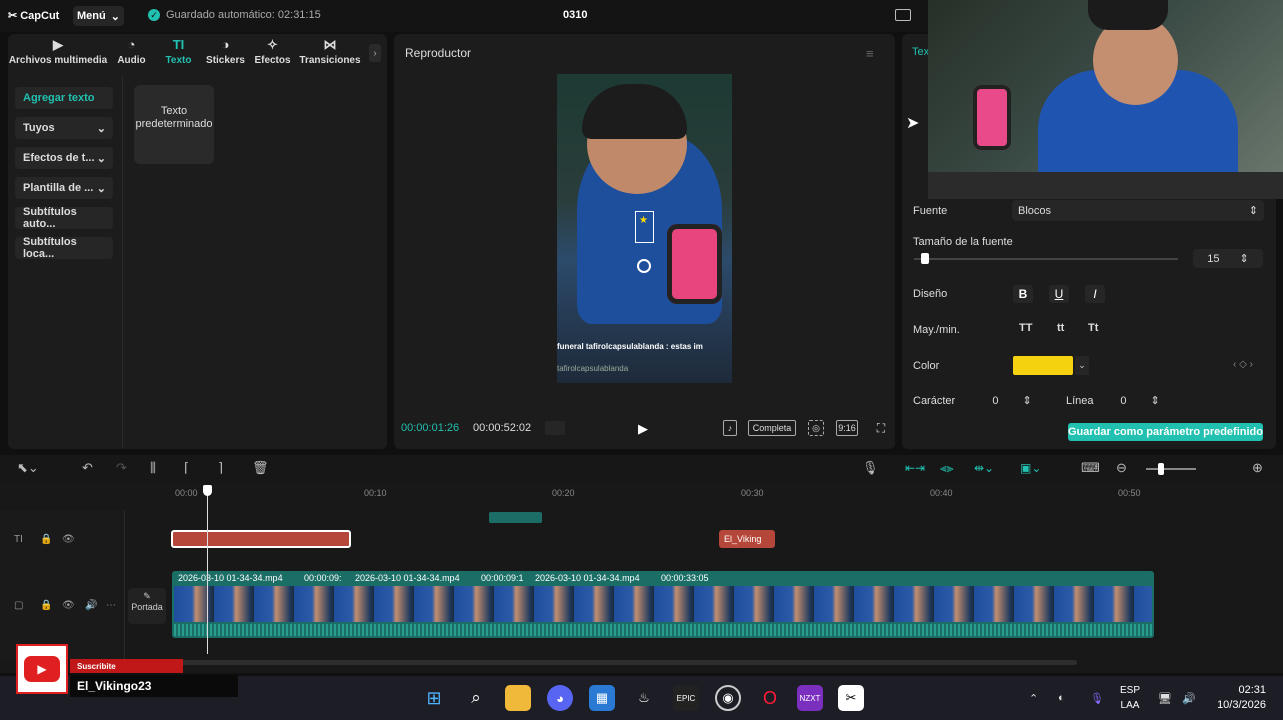 This screenshot has height=720, width=1283. What do you see at coordinates (58, 54) in the screenshot?
I see `tab-media: ▶ Archivos multimedia` at bounding box center [58, 54].